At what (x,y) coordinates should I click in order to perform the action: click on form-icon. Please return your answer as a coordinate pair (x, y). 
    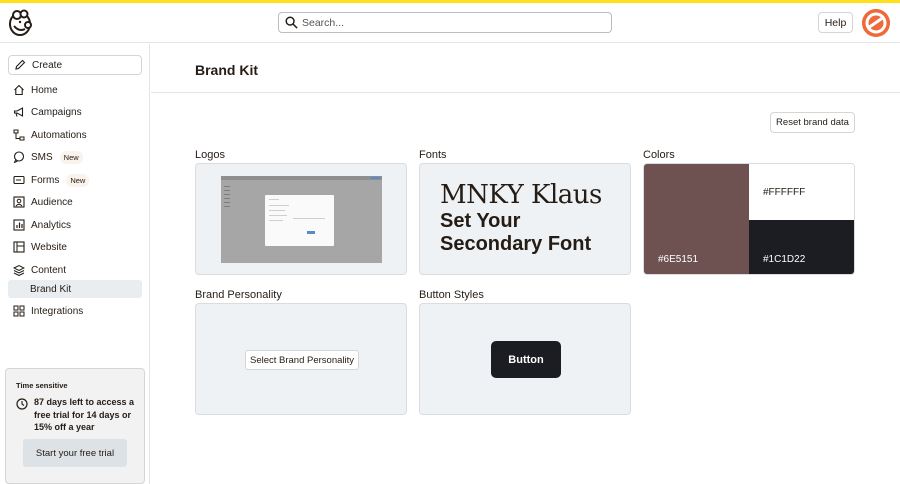
    Looking at the image, I should click on (19, 180).